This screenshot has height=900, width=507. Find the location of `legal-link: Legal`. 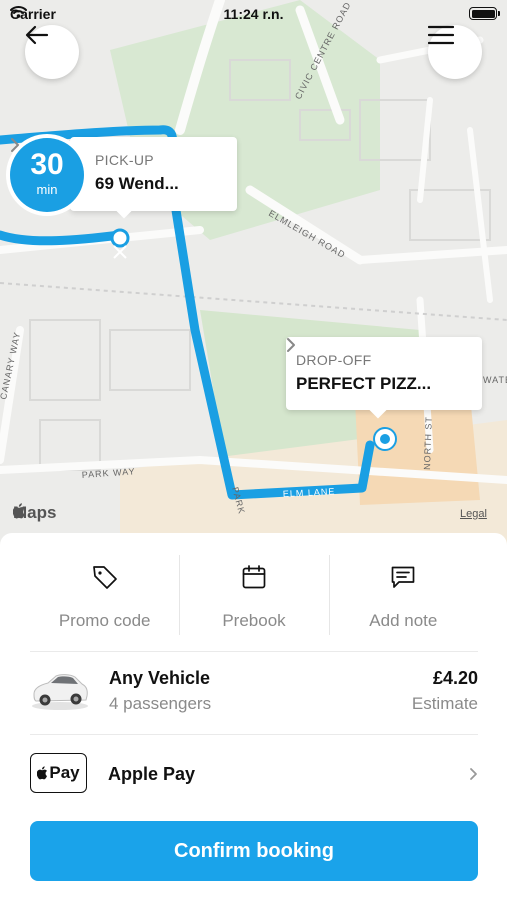

legal-link: Legal is located at coordinates (473, 514).